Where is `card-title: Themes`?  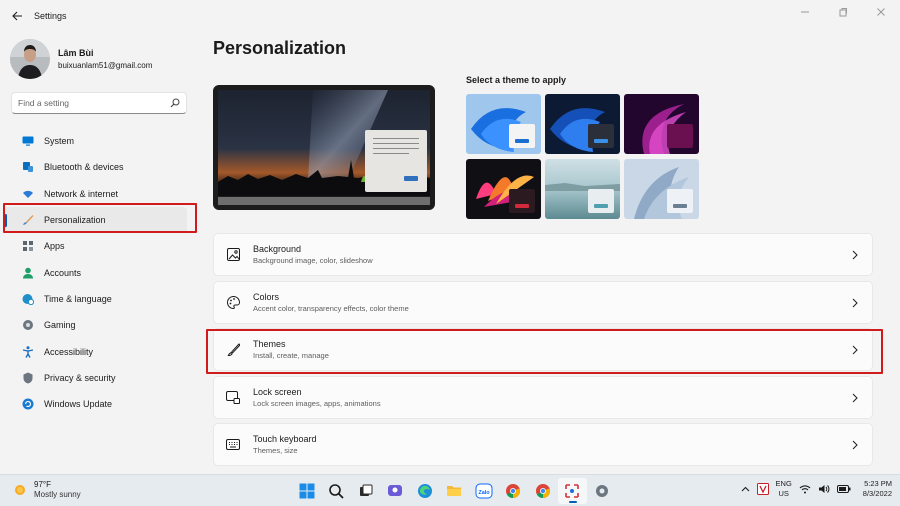 card-title: Themes is located at coordinates (269, 344).